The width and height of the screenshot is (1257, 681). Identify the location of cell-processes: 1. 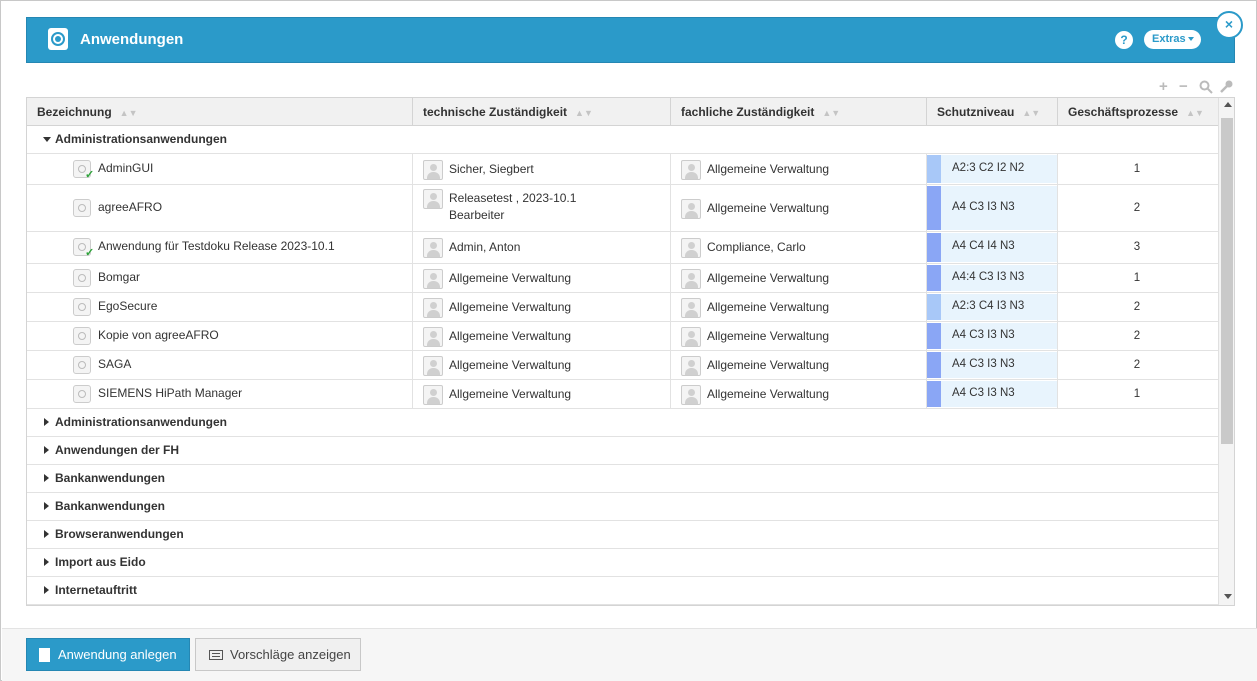
(1138, 169).